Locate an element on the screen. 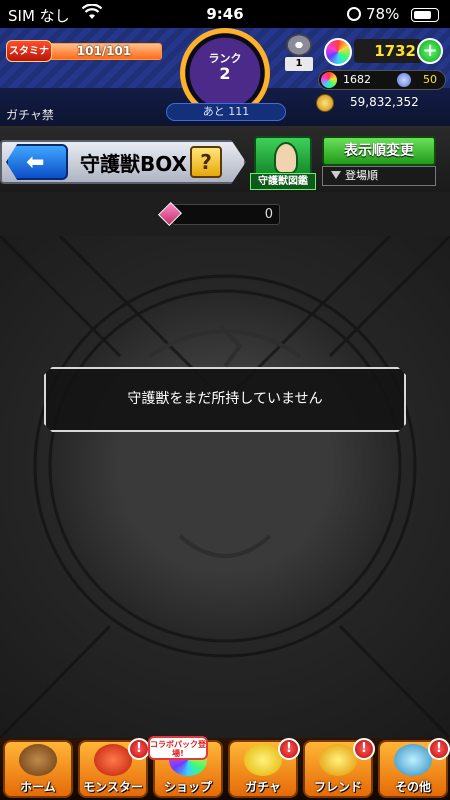  orb-fragment-icon is located at coordinates (329, 80).